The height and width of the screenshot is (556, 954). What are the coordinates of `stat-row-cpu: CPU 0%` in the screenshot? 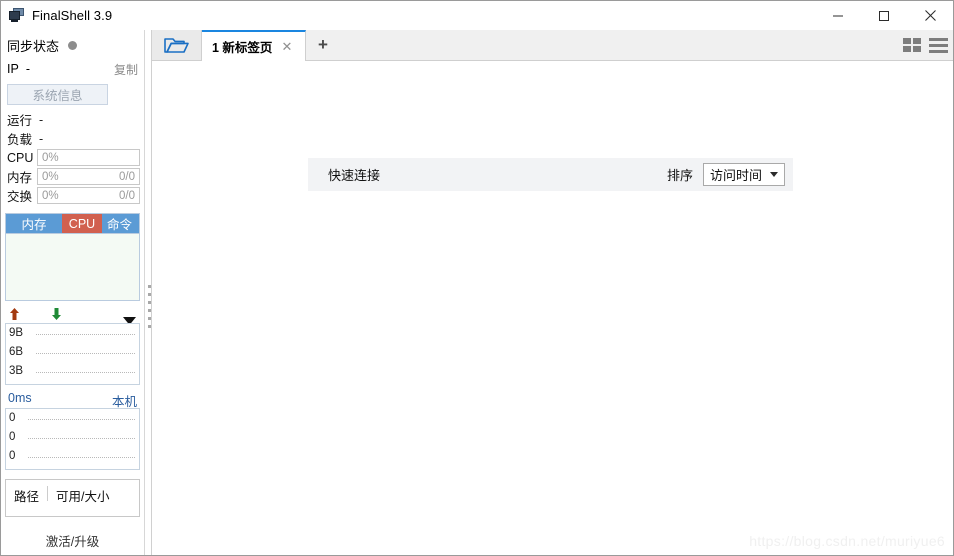 It's located at (72, 157).